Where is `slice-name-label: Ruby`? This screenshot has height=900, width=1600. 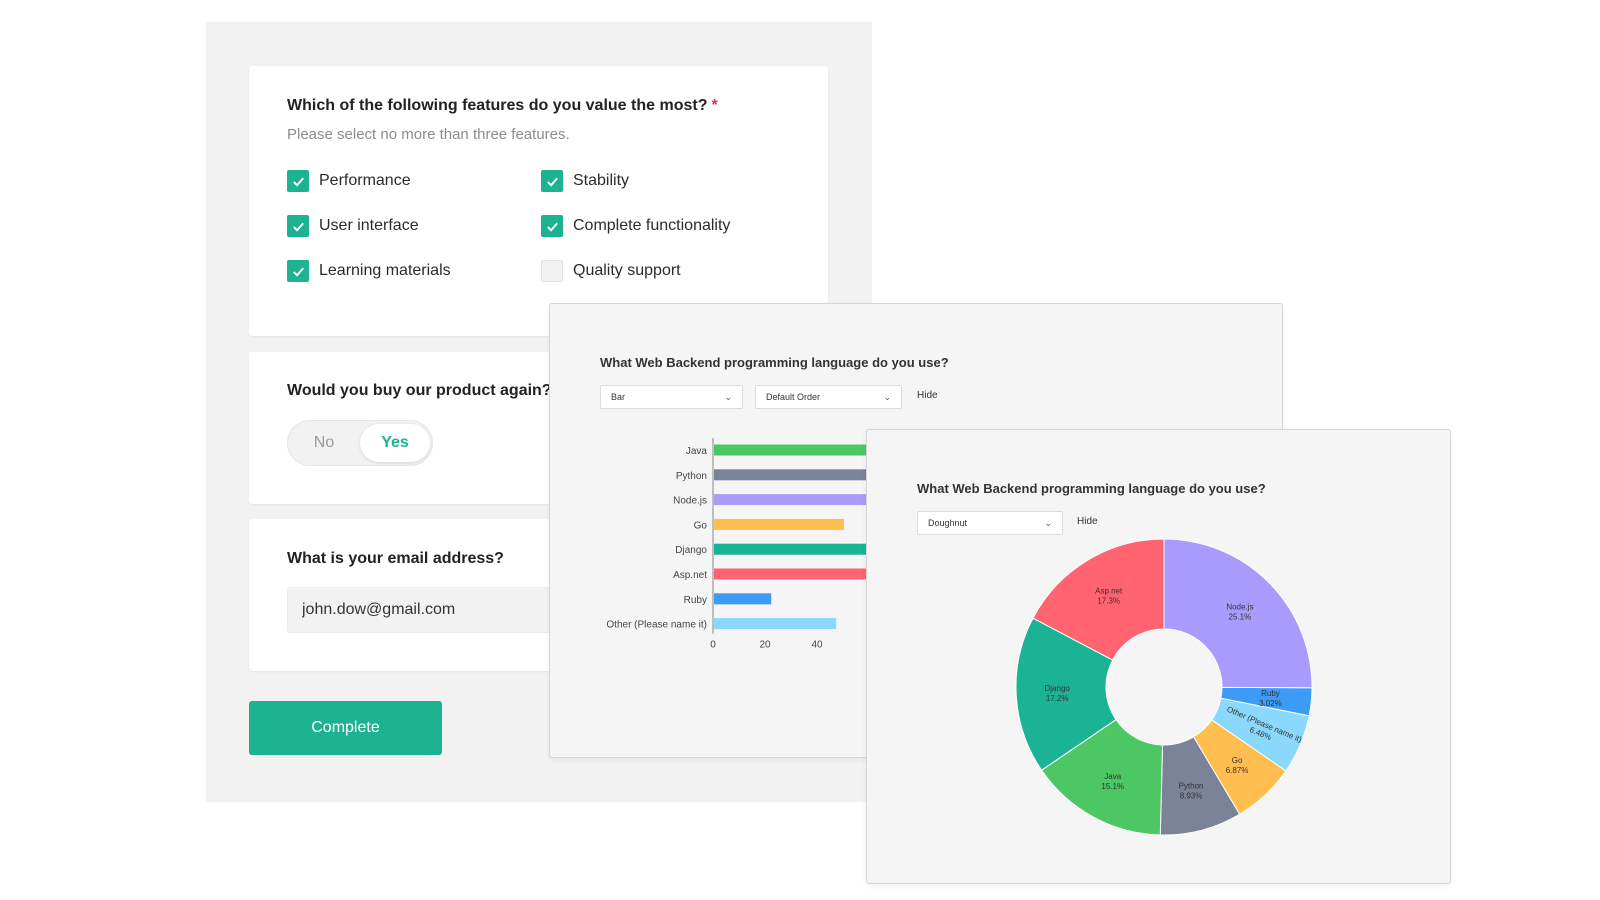 slice-name-label: Ruby is located at coordinates (1270, 693).